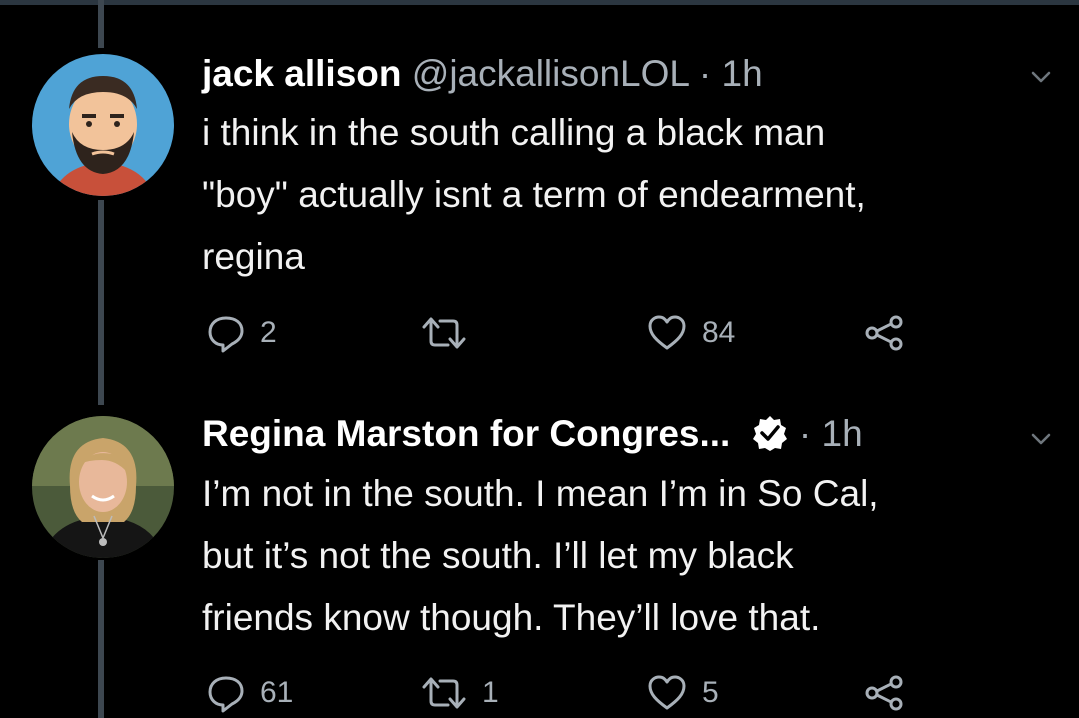 Image resolution: width=1079 pixels, height=718 pixels. What do you see at coordinates (490, 692) in the screenshot?
I see `retweet-count: 1` at bounding box center [490, 692].